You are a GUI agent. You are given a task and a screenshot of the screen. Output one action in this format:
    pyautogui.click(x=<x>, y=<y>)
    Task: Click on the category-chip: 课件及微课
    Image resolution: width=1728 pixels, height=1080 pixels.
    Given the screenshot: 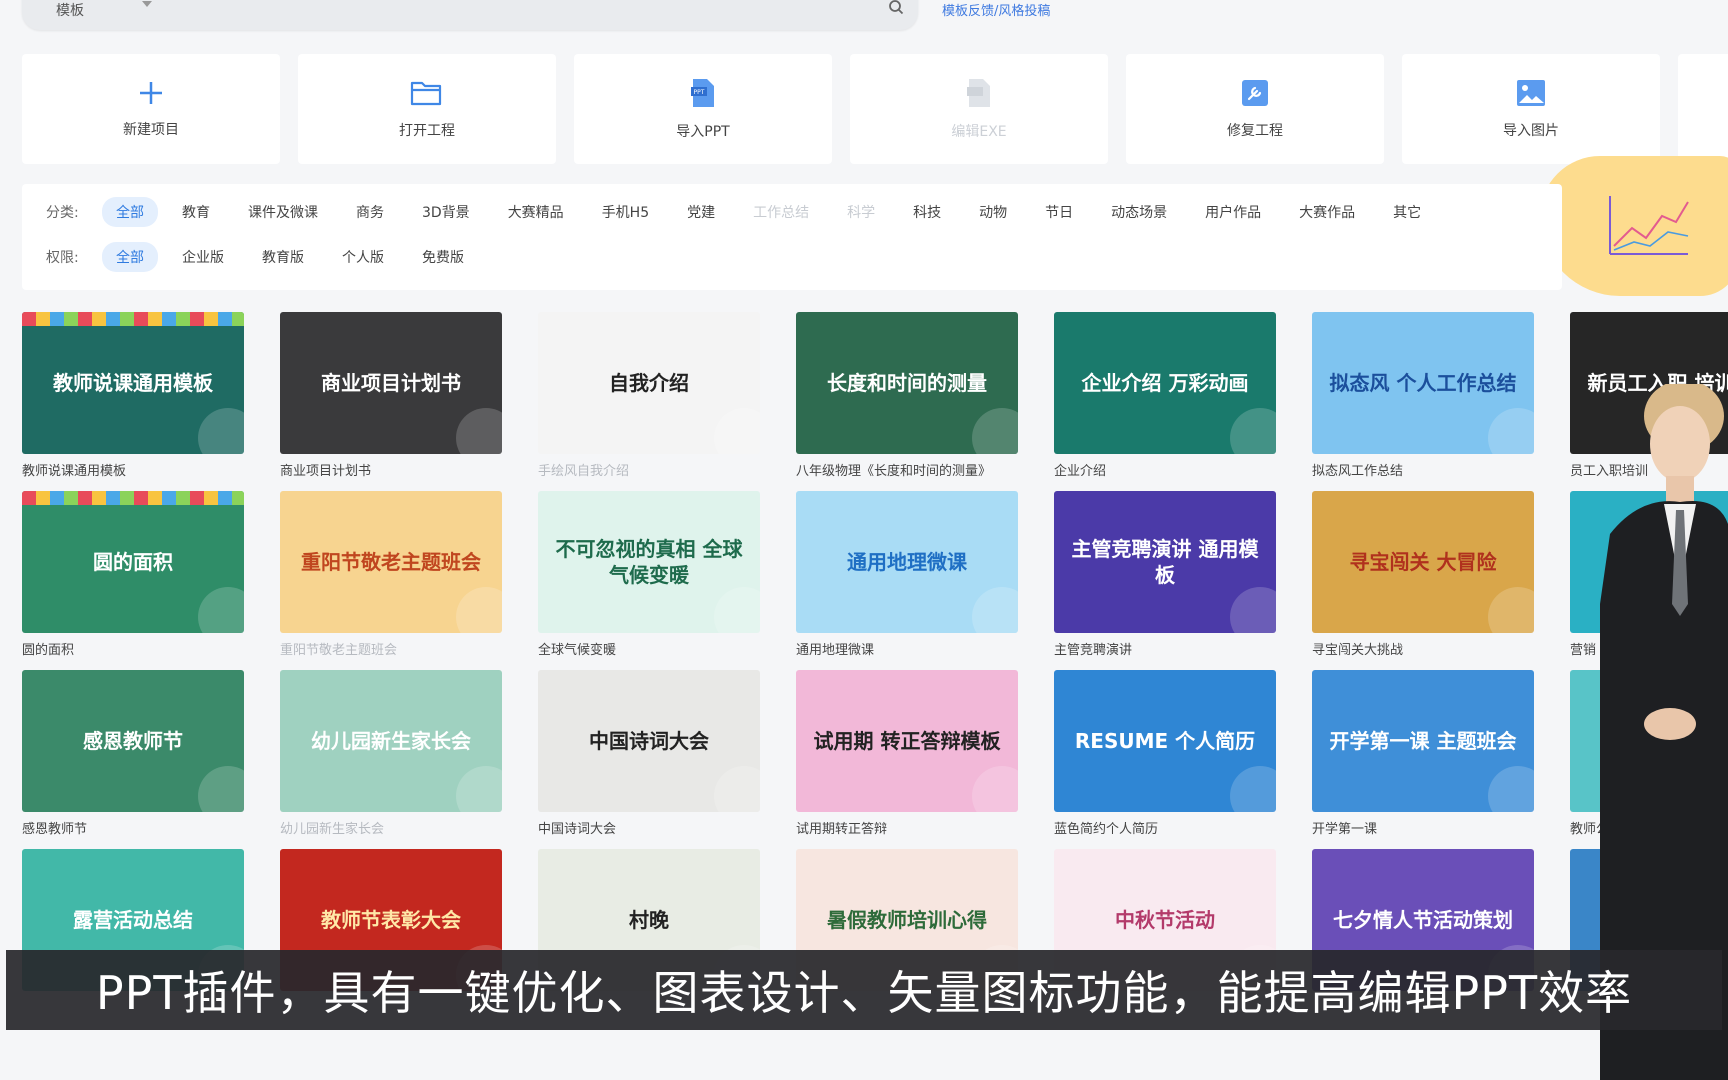 What is the action you would take?
    pyautogui.click(x=283, y=212)
    